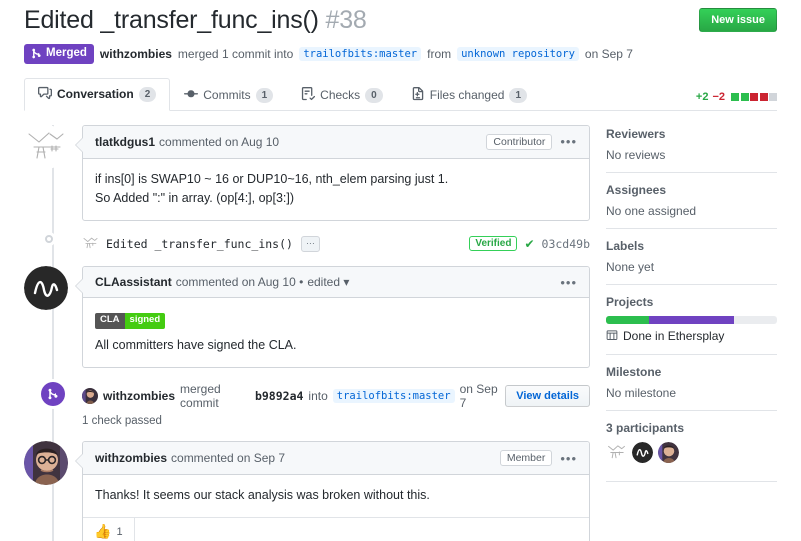  Describe the element at coordinates (374, 95) in the screenshot. I see `tab-checks-count: 0` at that location.